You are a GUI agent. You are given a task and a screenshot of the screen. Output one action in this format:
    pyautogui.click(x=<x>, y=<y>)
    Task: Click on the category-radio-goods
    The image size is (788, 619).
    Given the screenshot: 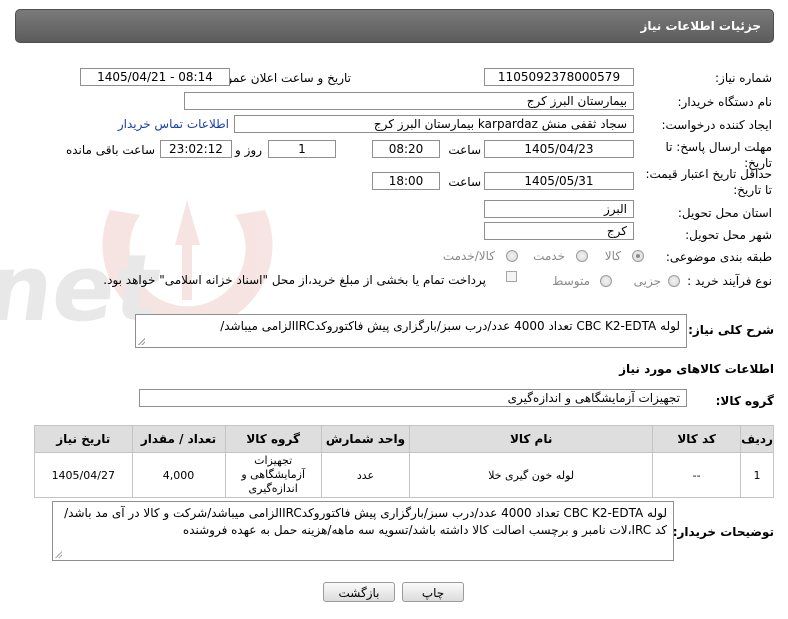 What is the action you would take?
    pyautogui.click(x=638, y=256)
    